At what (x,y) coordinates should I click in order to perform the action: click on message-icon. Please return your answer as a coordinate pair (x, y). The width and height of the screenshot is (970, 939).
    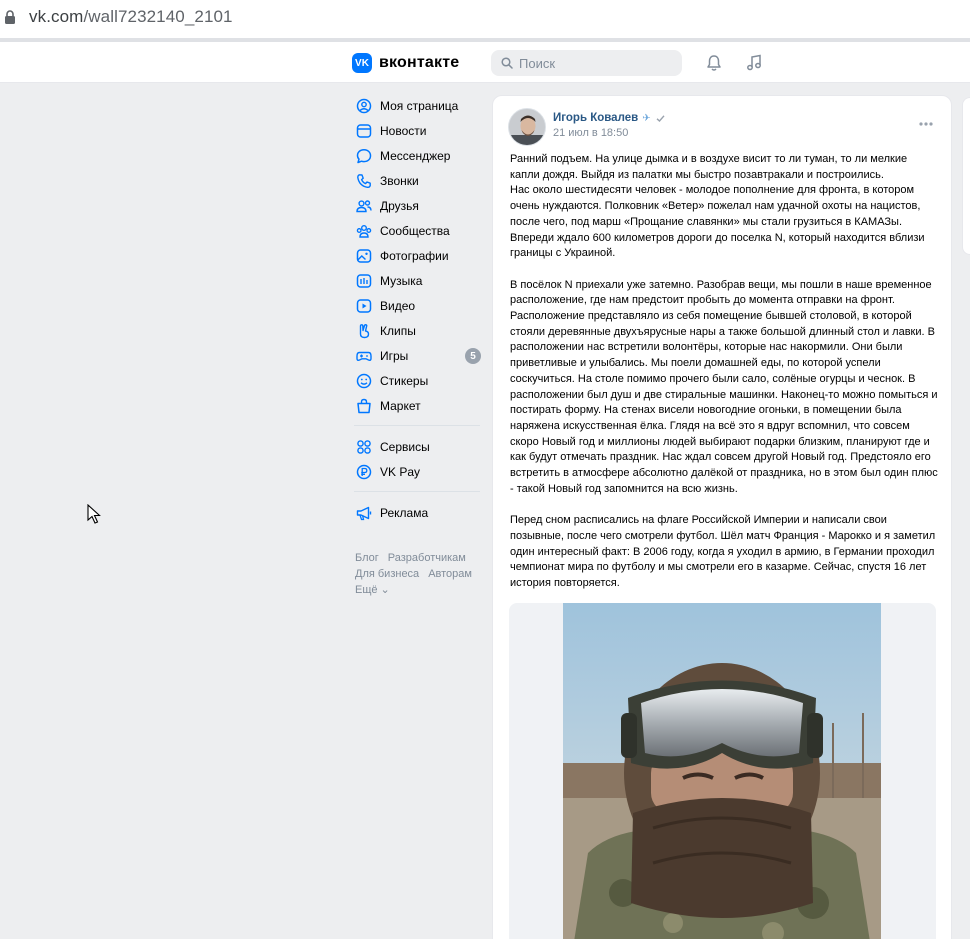
    Looking at the image, I should click on (364, 156).